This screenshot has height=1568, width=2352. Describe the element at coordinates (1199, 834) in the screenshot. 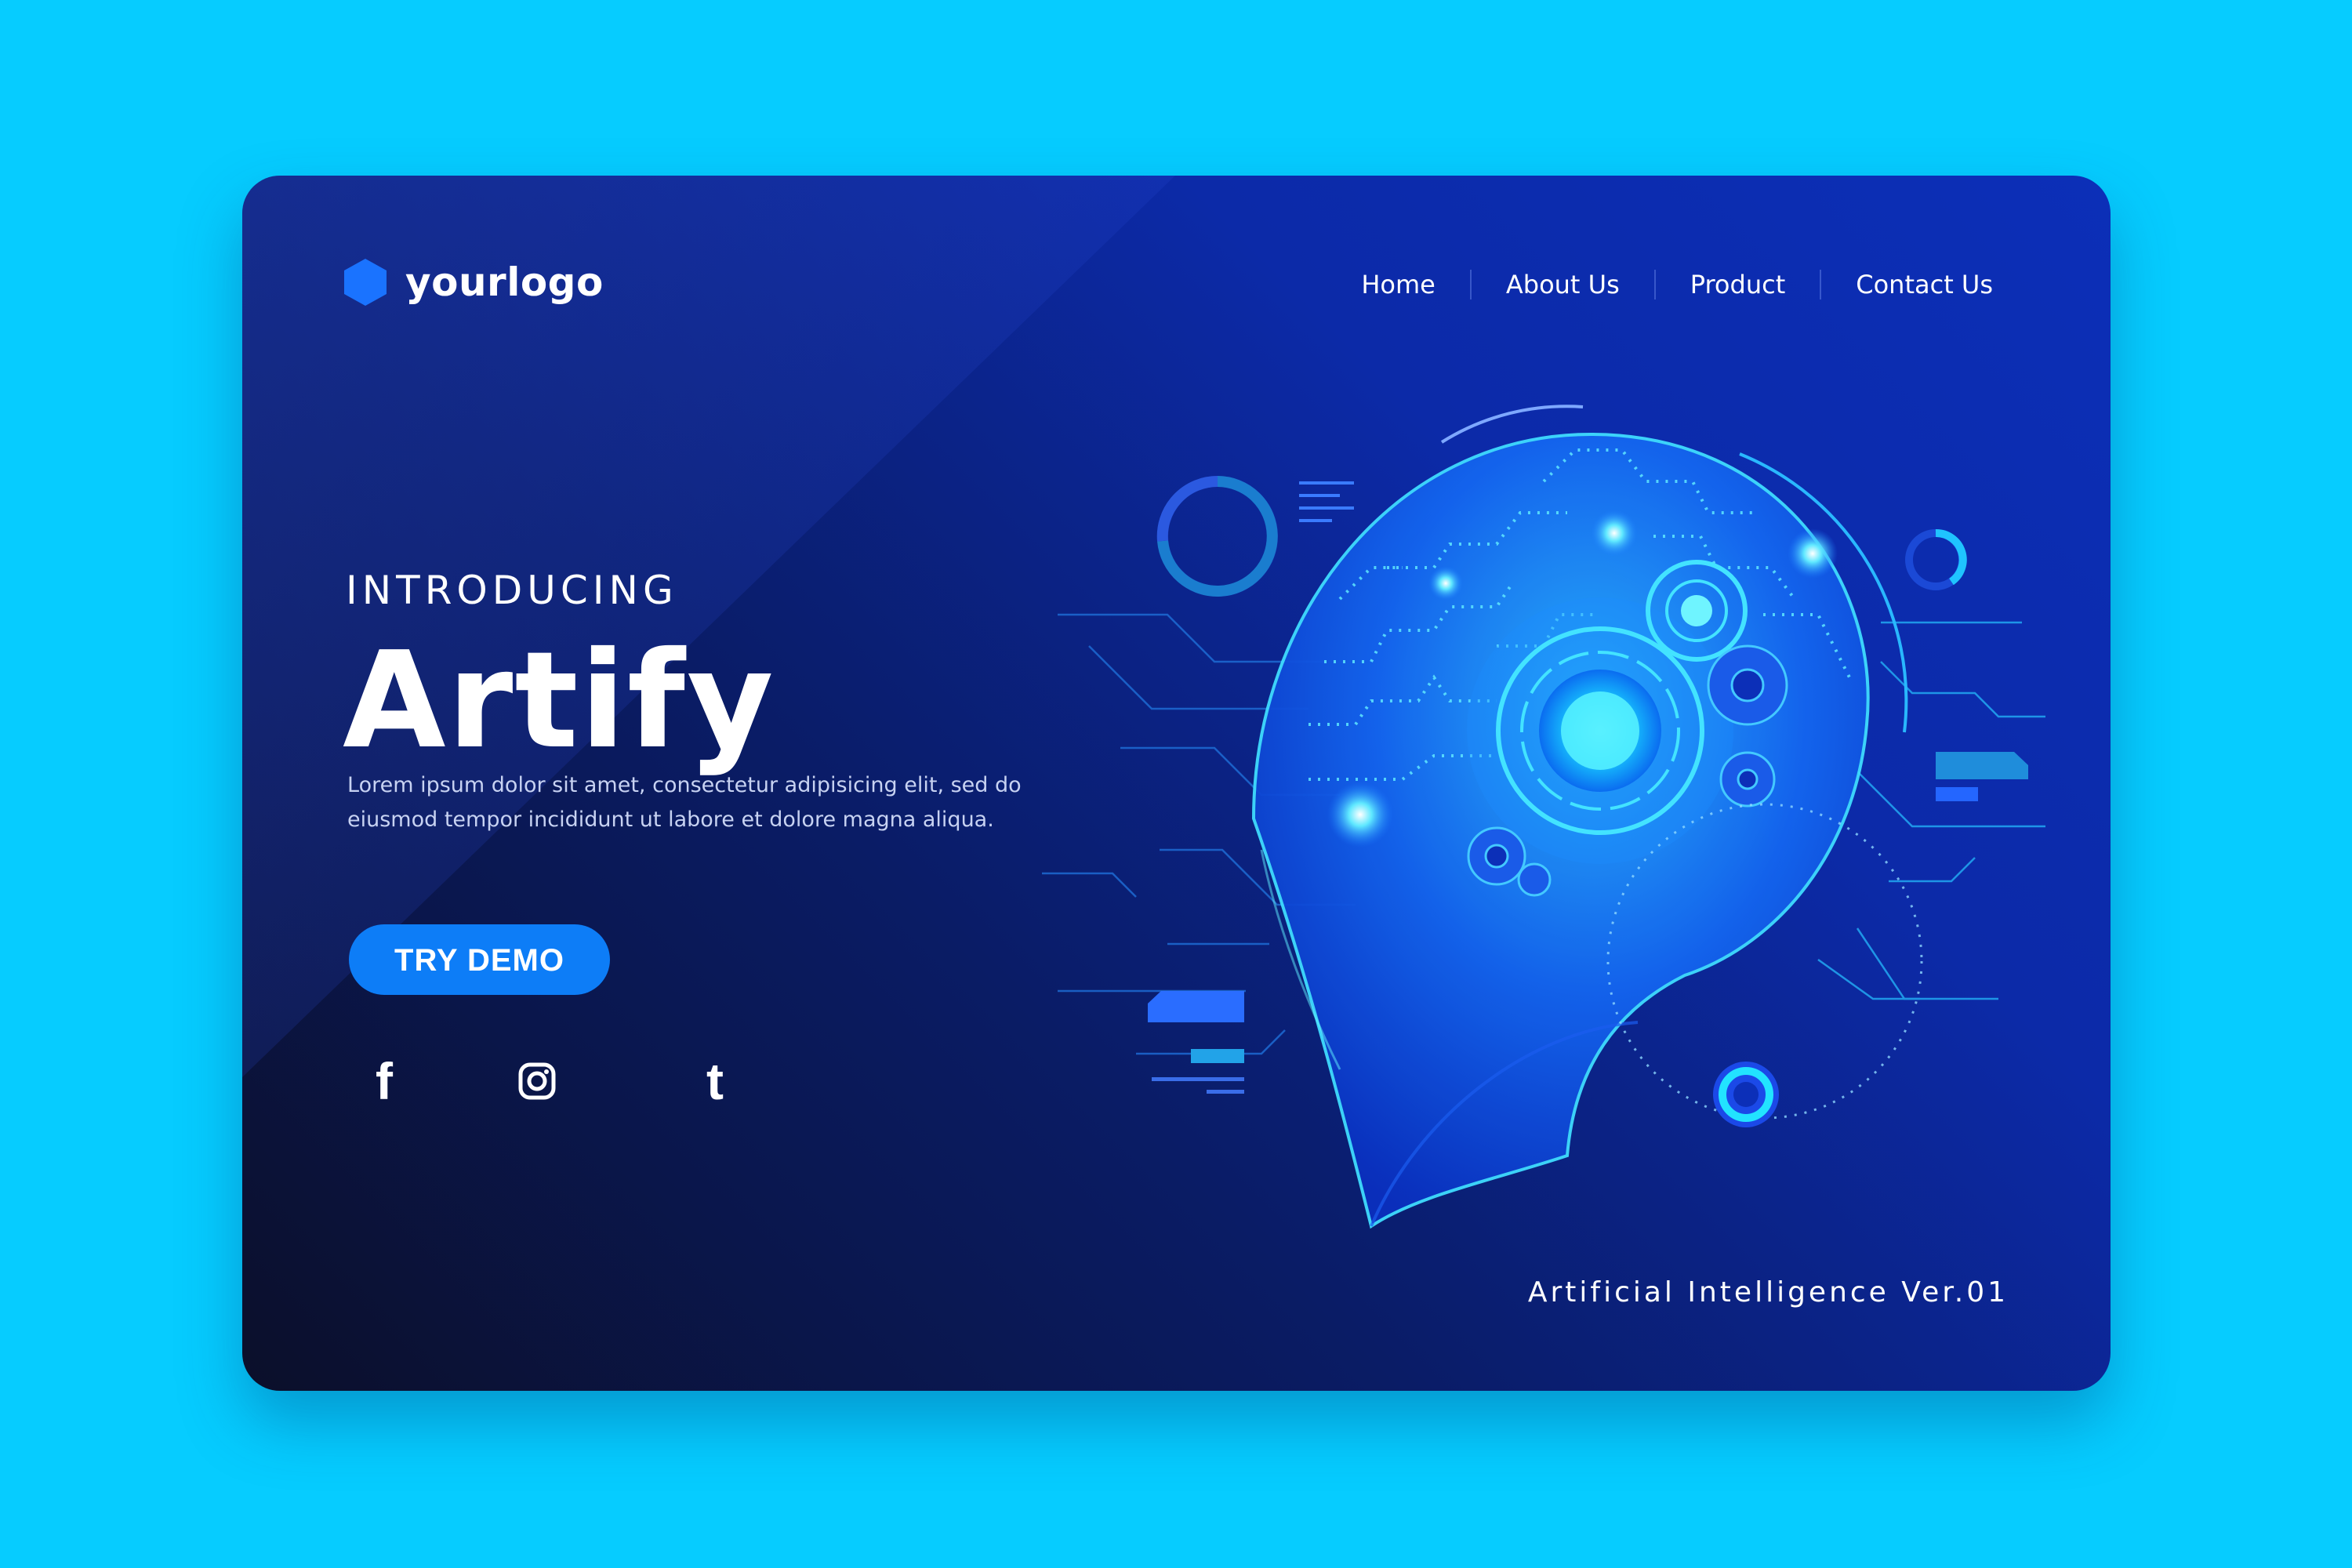

I see `circuit-lines-left` at that location.